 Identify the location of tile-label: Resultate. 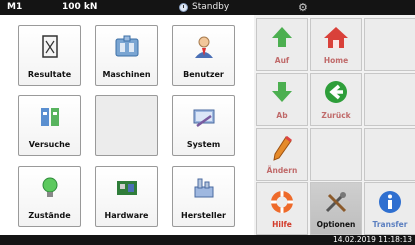
(49, 74).